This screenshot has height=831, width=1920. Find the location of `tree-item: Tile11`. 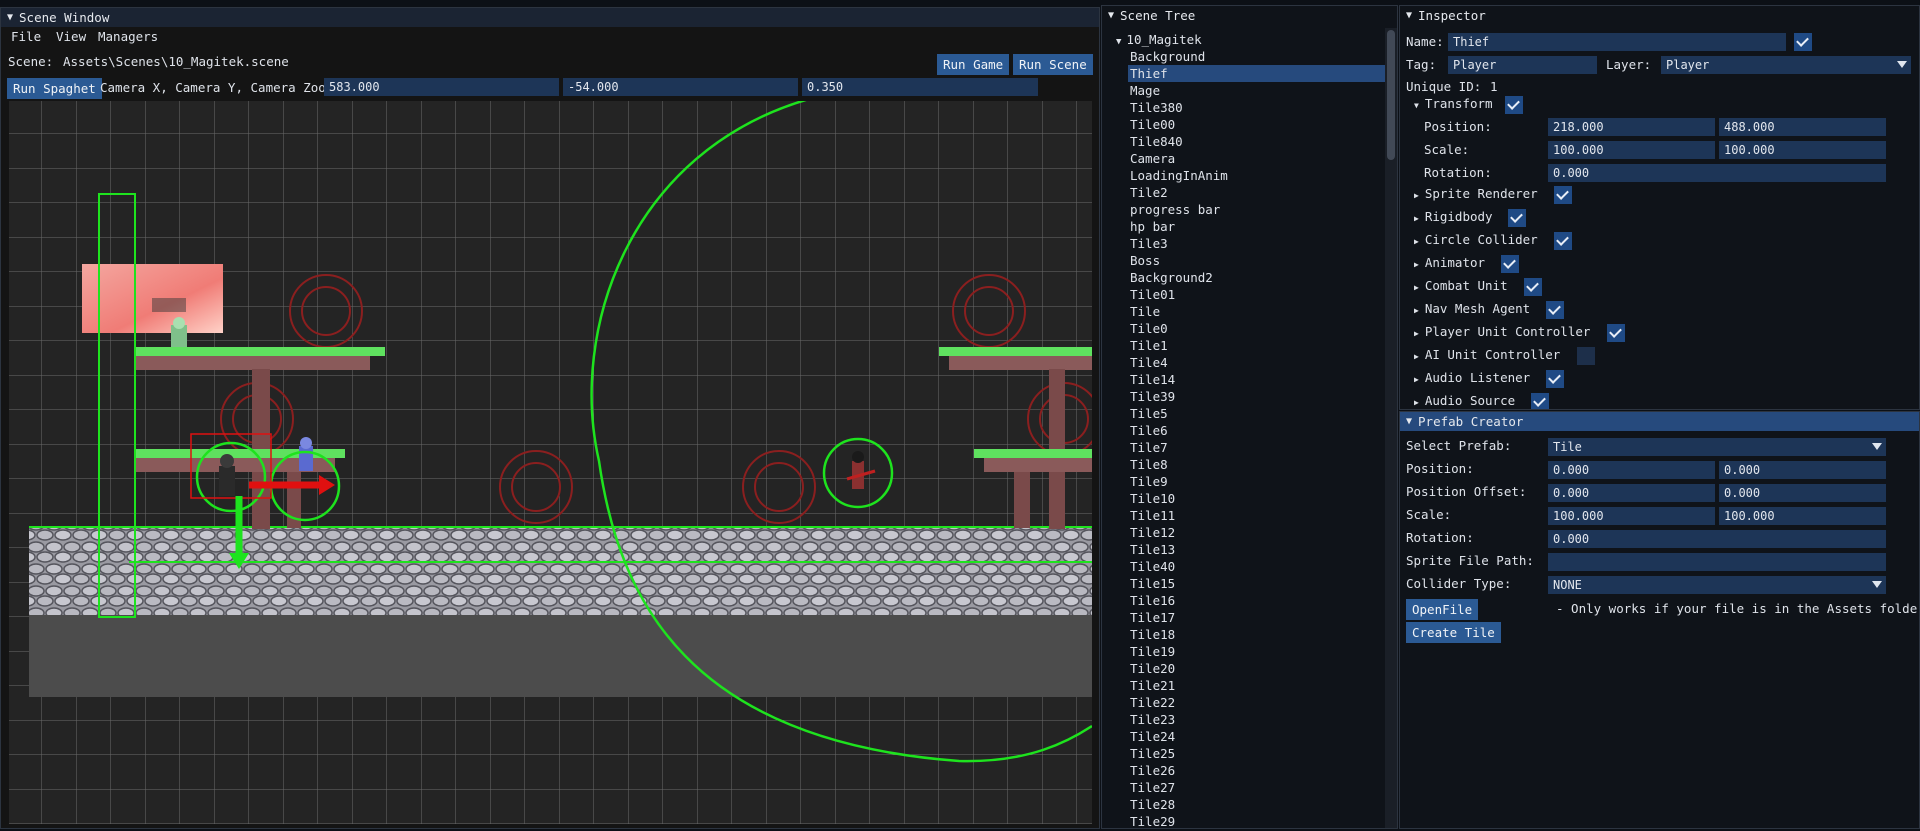

tree-item: Tile11 is located at coordinates (1152, 515).